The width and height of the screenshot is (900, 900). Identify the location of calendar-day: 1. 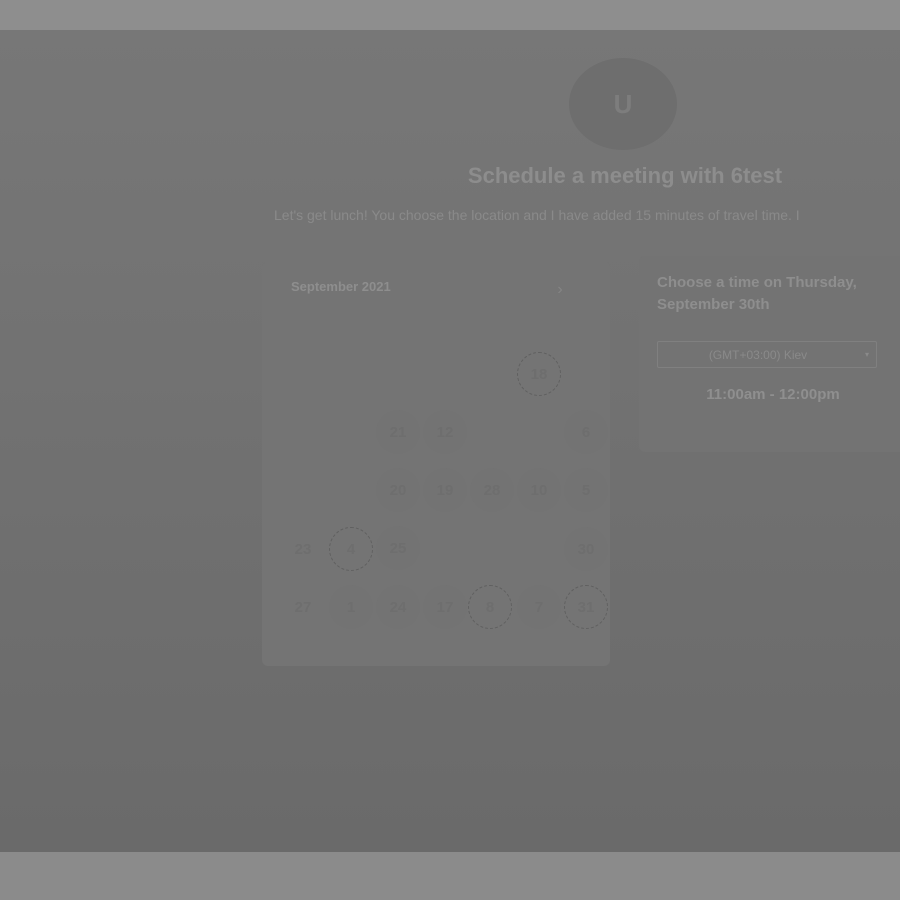
(351, 607).